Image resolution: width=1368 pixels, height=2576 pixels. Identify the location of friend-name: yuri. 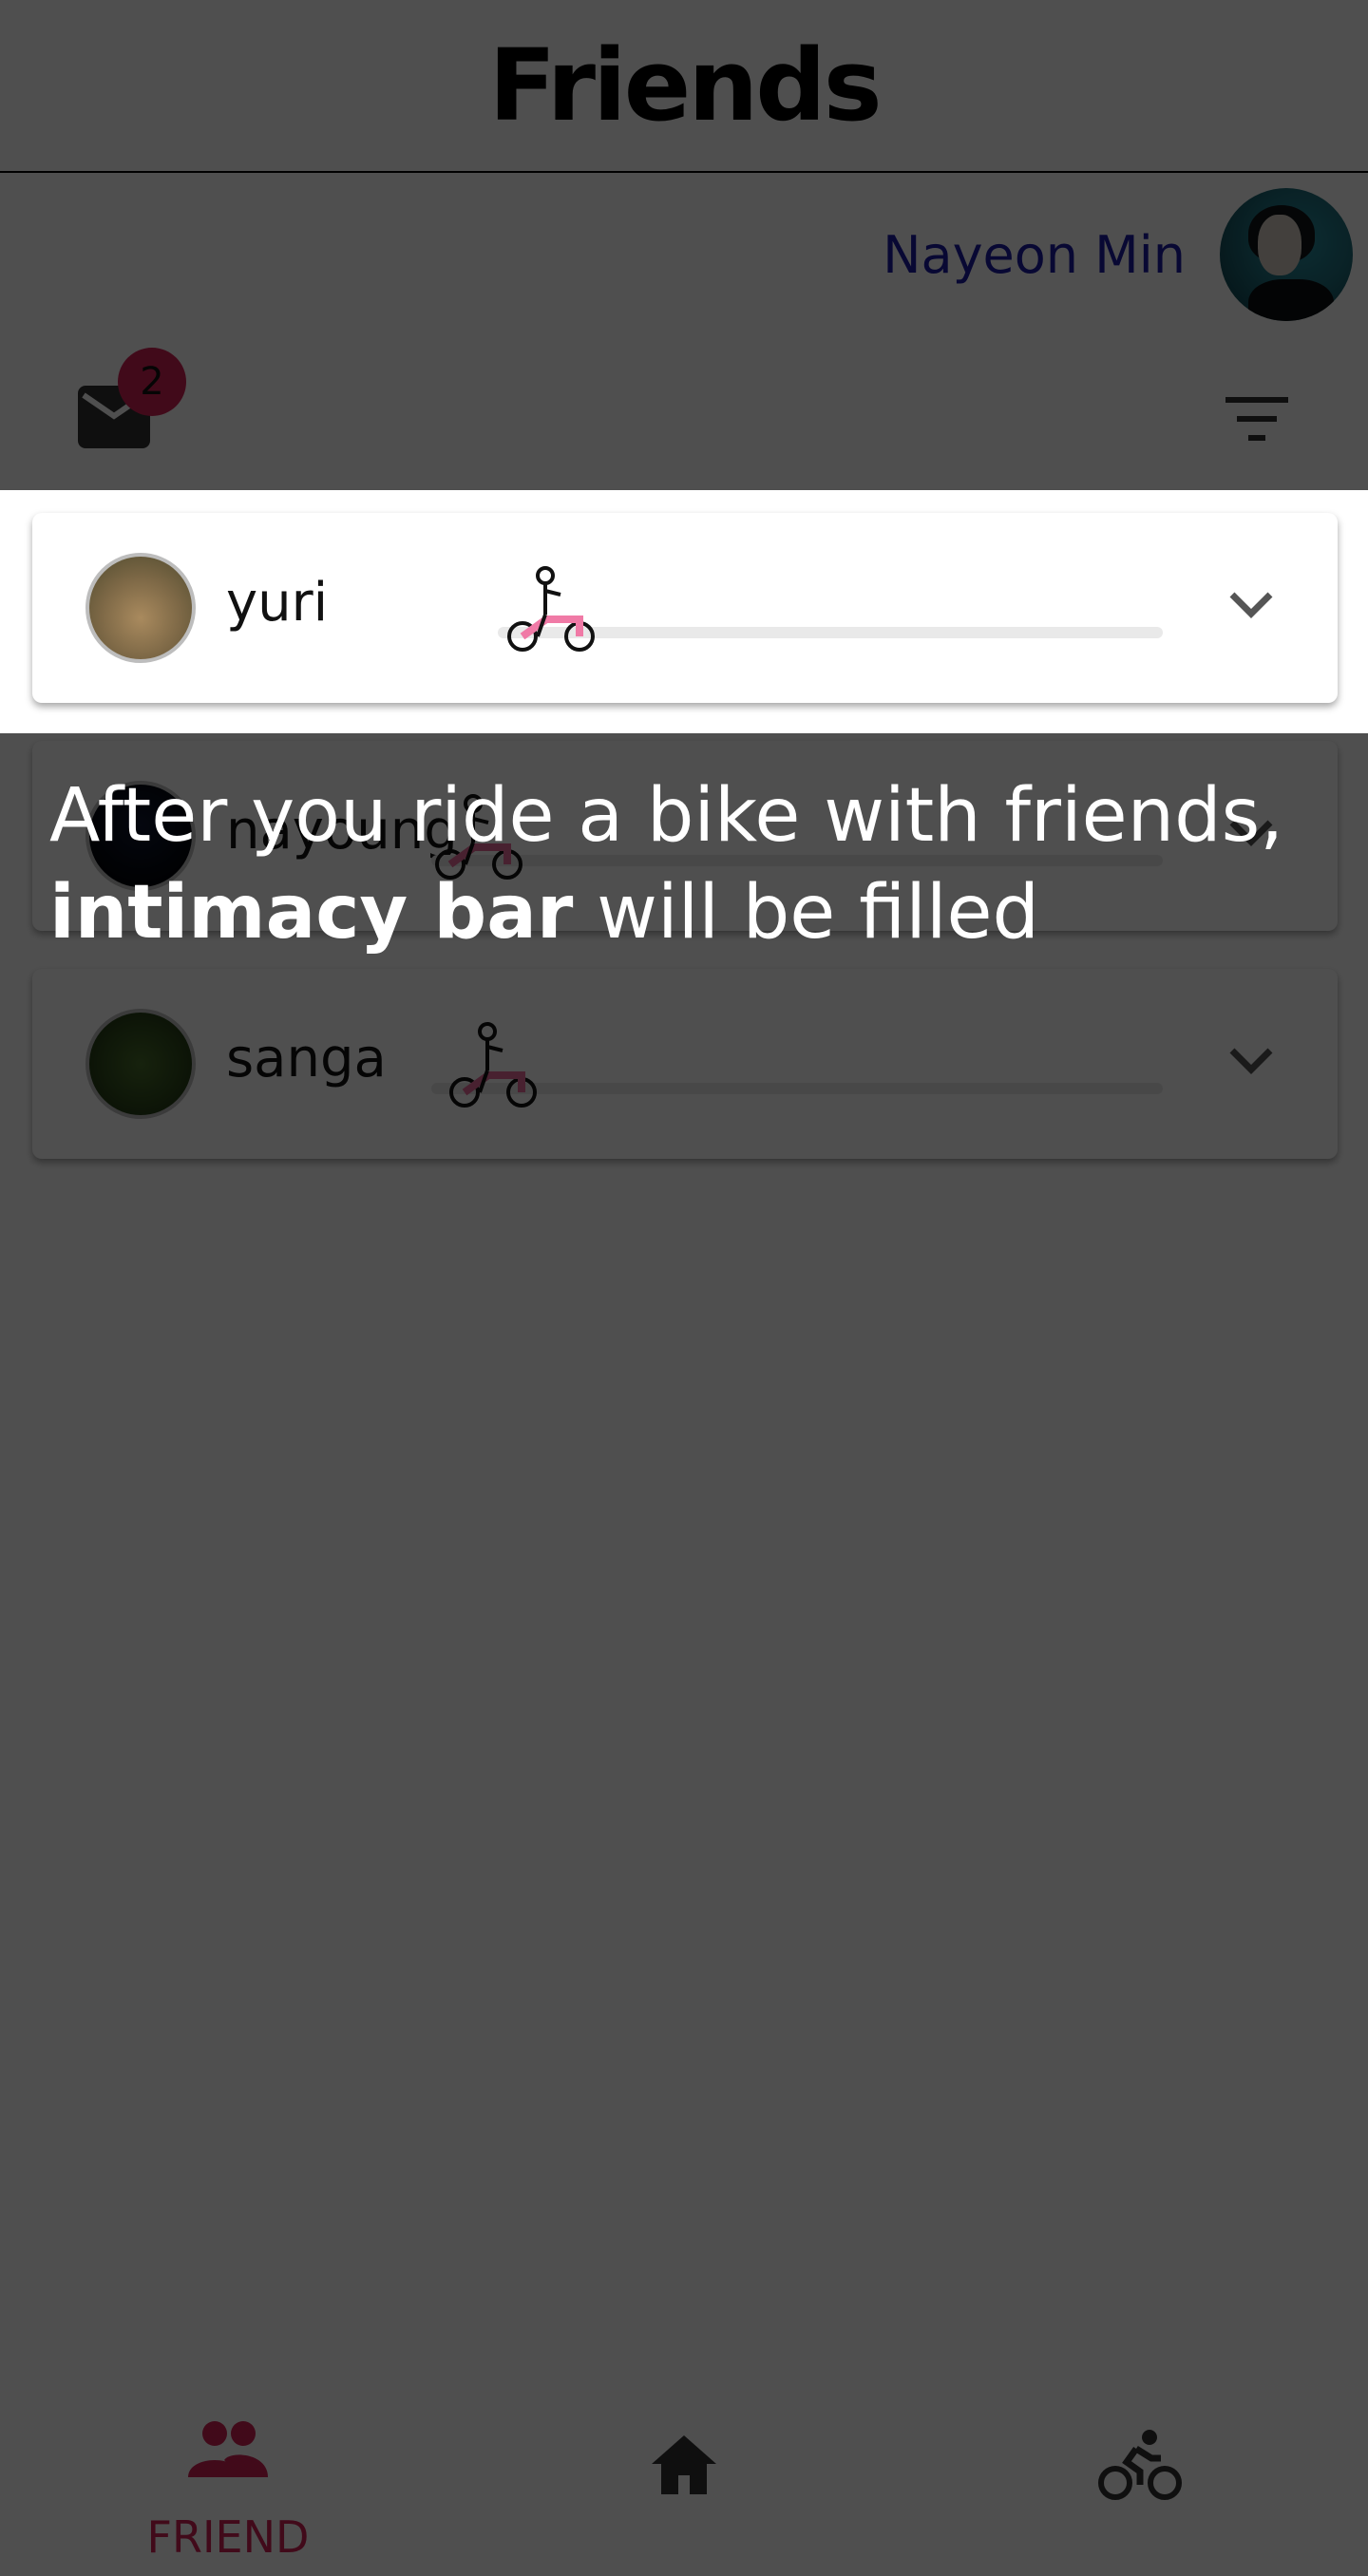
(277, 603).